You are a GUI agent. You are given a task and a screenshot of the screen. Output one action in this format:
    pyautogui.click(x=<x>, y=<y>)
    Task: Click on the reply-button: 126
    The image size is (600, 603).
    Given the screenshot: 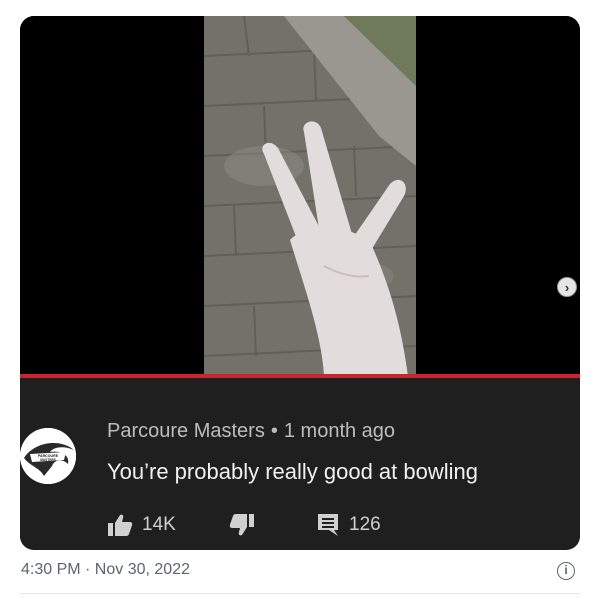 What is the action you would take?
    pyautogui.click(x=349, y=525)
    